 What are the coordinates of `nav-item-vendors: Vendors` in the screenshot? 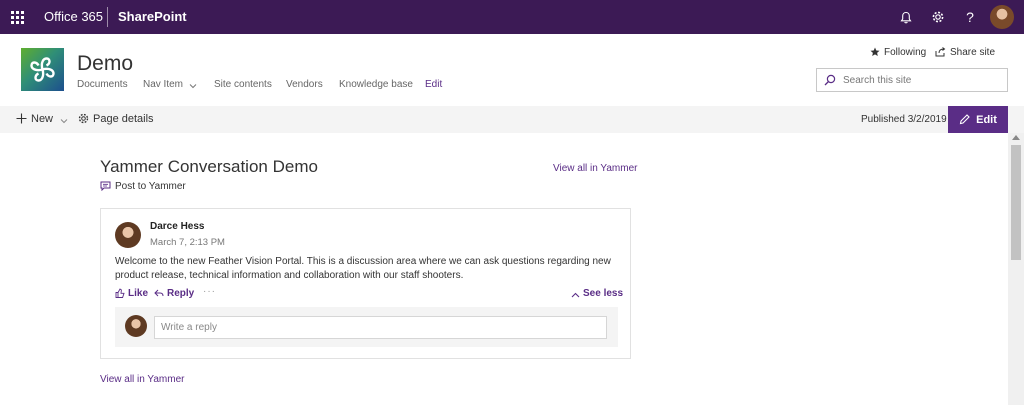 It's located at (304, 84).